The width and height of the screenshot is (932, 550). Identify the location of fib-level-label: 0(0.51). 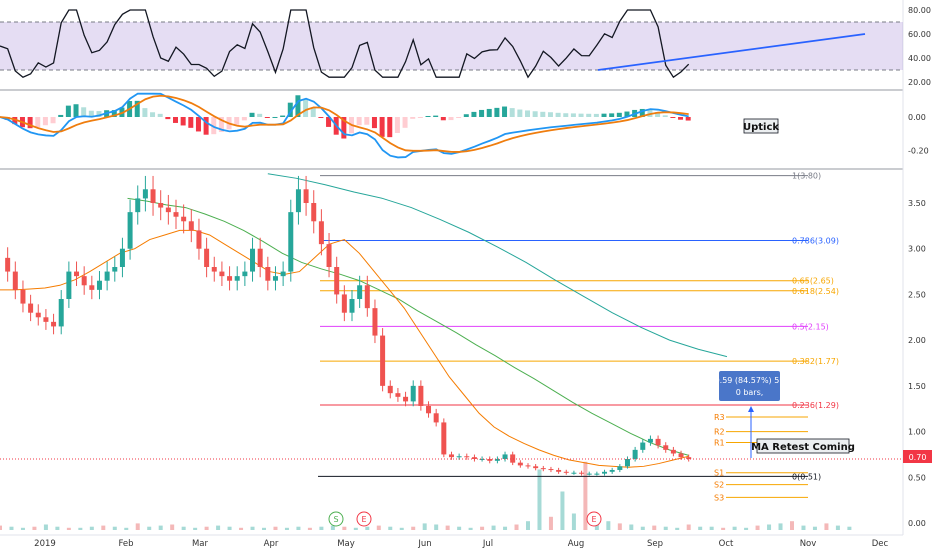
(806, 476).